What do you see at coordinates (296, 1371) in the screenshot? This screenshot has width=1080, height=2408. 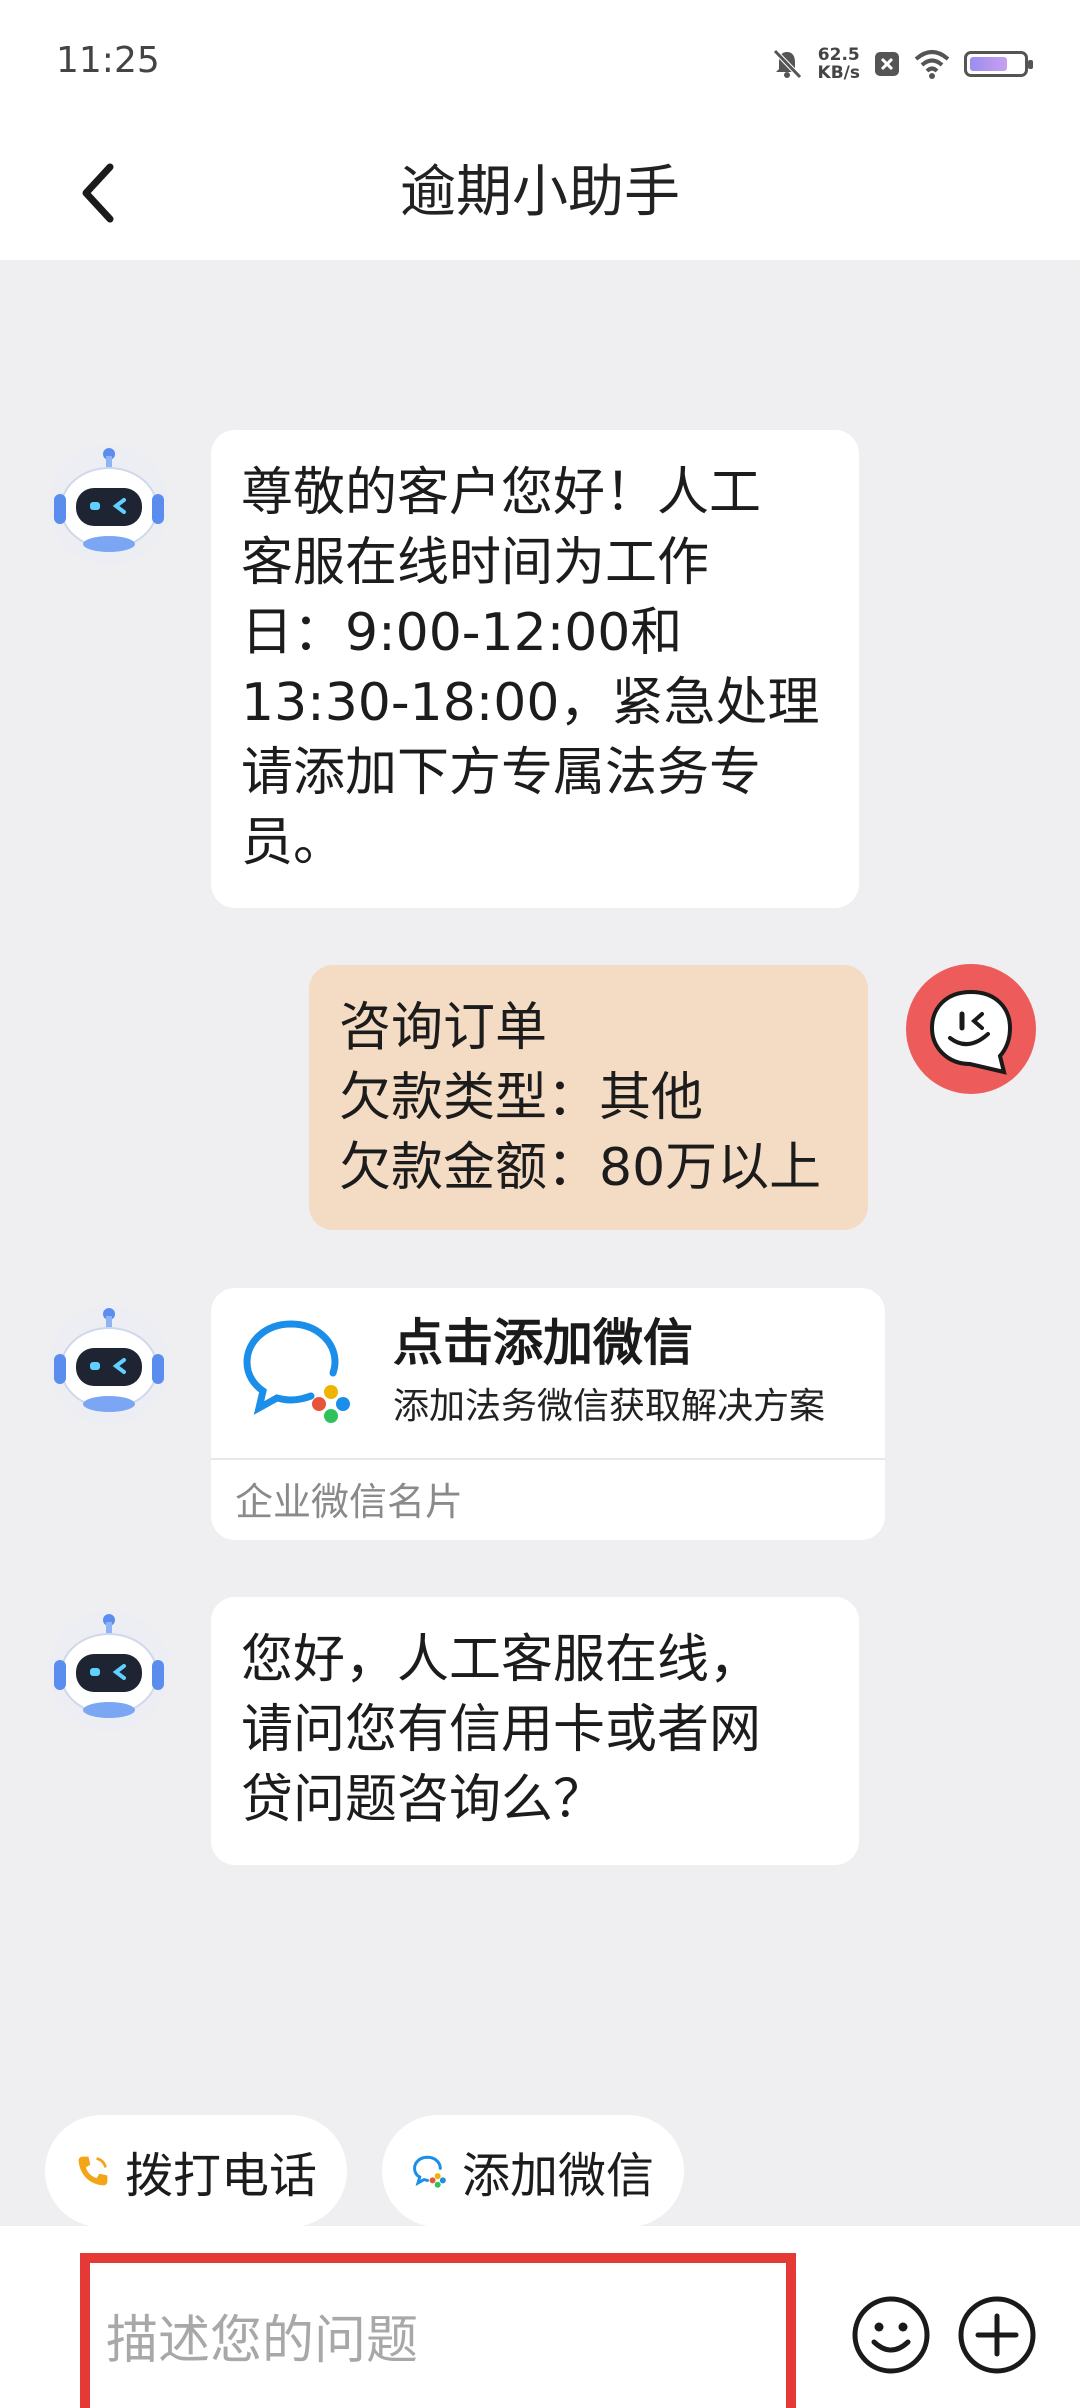 I see `wecom-logo-icon` at bounding box center [296, 1371].